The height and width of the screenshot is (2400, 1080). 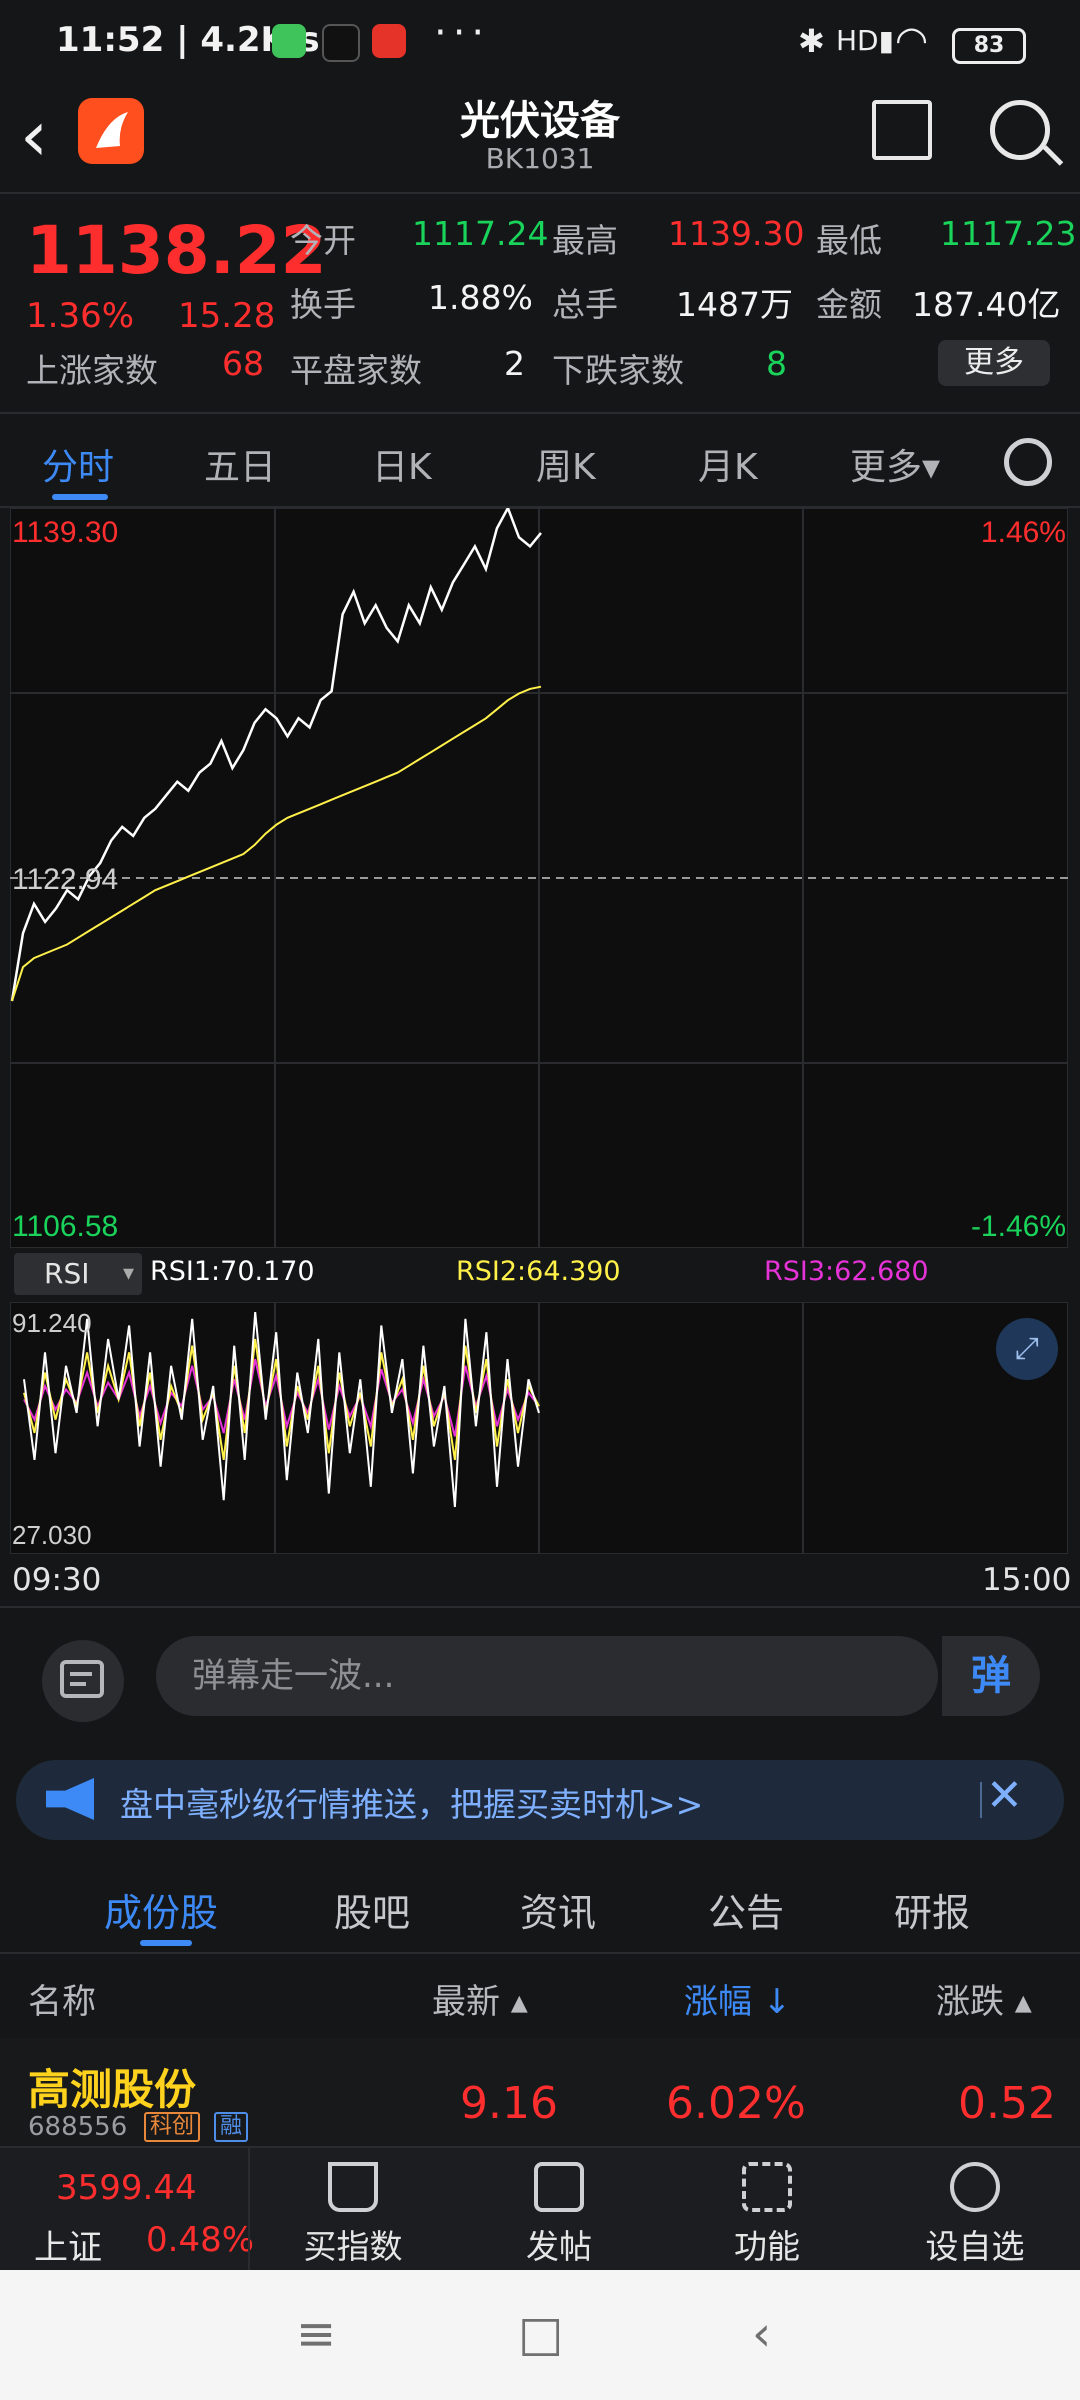 I want to click on chart-low-label: 1106.58, so click(x=65, y=1226).